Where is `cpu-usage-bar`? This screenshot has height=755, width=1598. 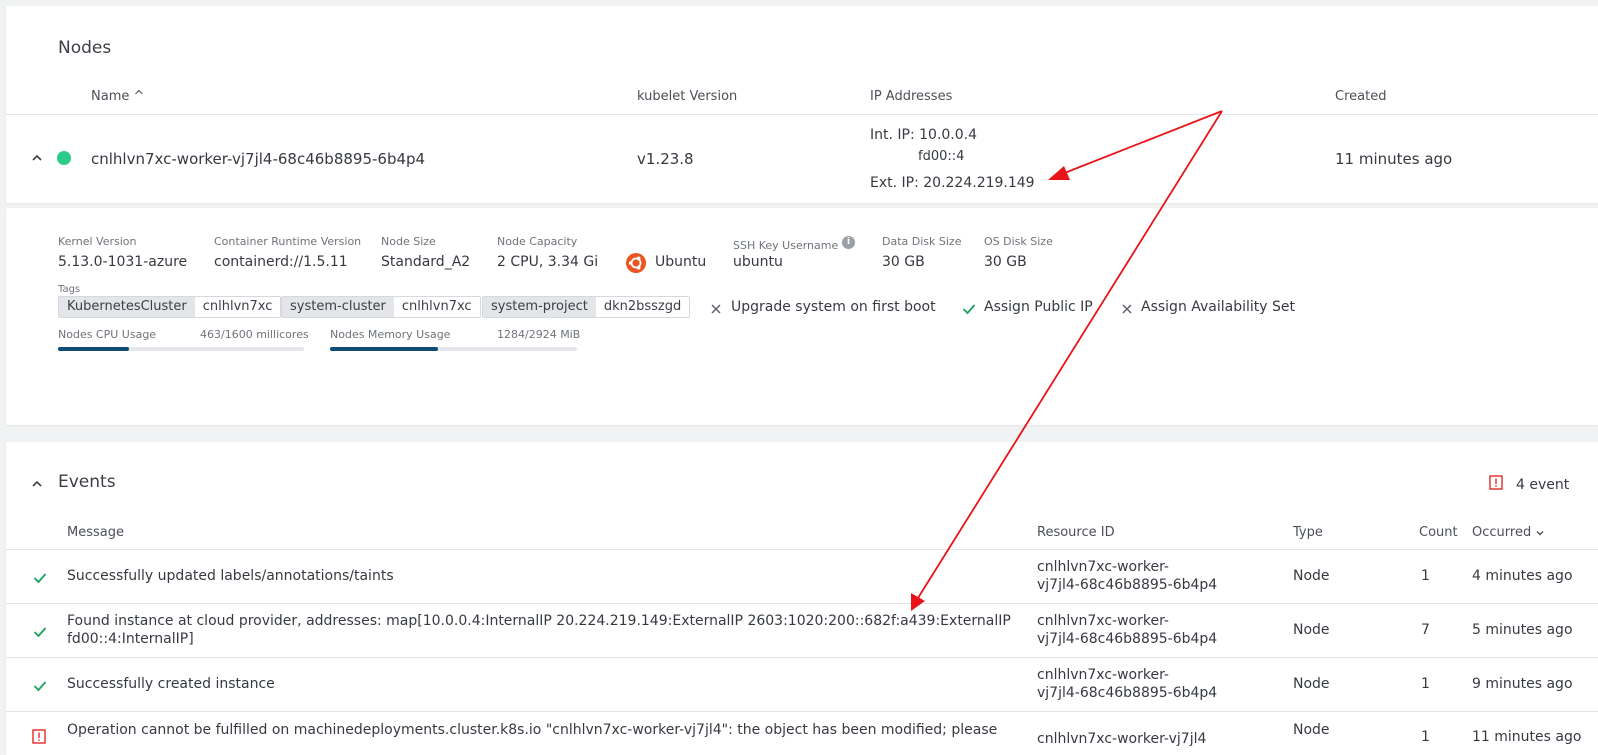 cpu-usage-bar is located at coordinates (181, 349).